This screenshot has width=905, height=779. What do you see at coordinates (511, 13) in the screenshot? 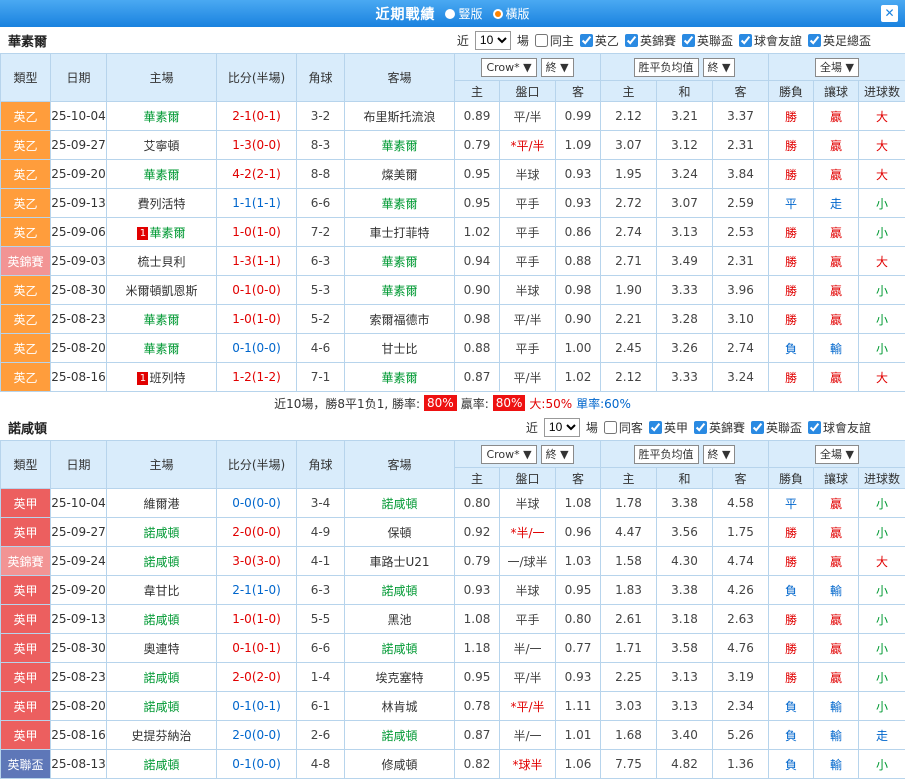
I see `layout-radio-horizontal: 橫版` at bounding box center [511, 13].